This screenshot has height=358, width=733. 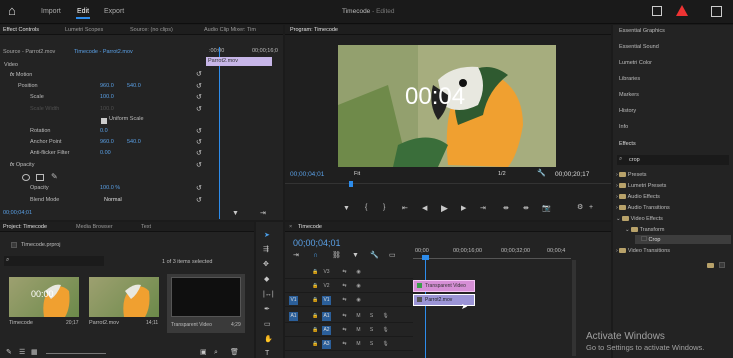 What do you see at coordinates (635, 64) in the screenshot?
I see `panel-lumetri-color: Lumetri Color` at bounding box center [635, 64].